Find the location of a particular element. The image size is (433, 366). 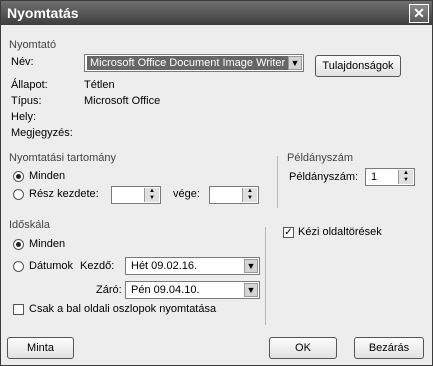

range-all-radio is located at coordinates (18, 176).